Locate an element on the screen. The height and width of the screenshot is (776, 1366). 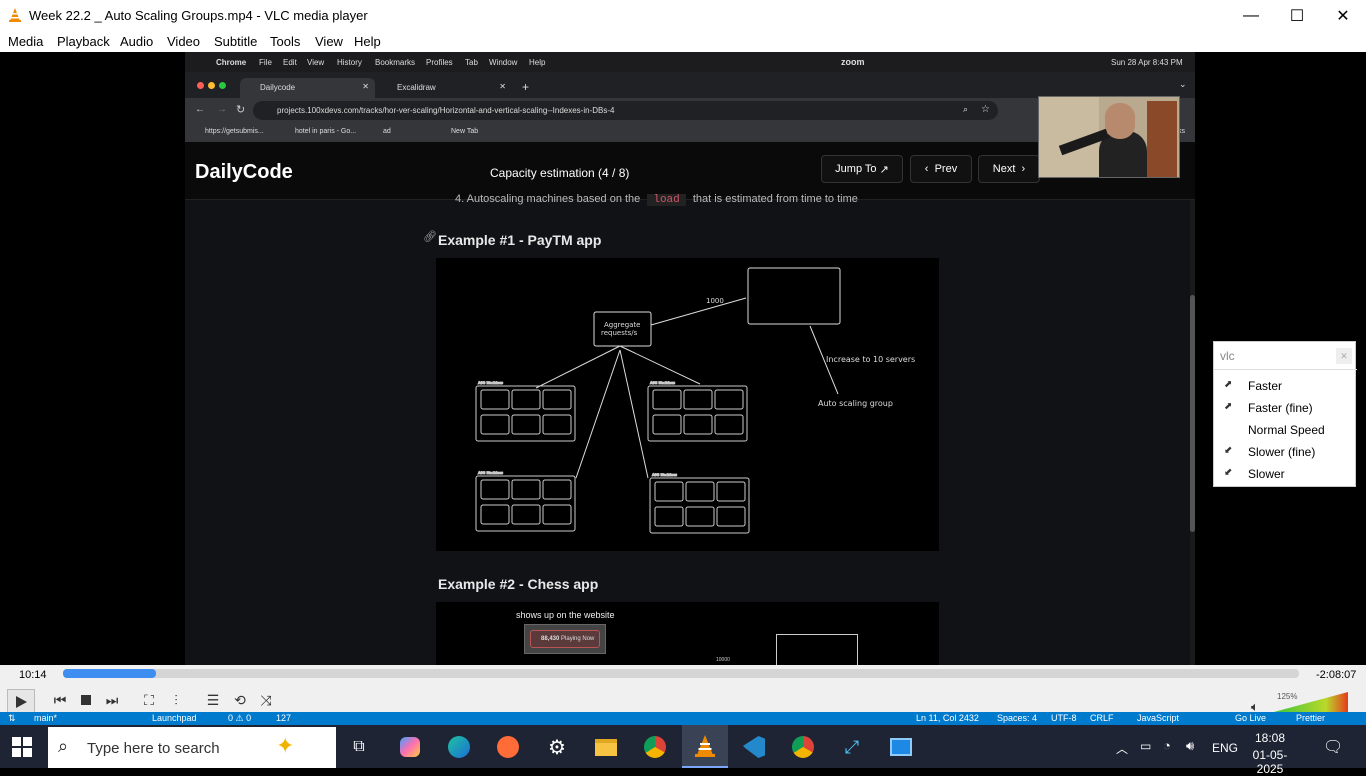
shuffle-button: ⤨ is located at coordinates (266, 700).